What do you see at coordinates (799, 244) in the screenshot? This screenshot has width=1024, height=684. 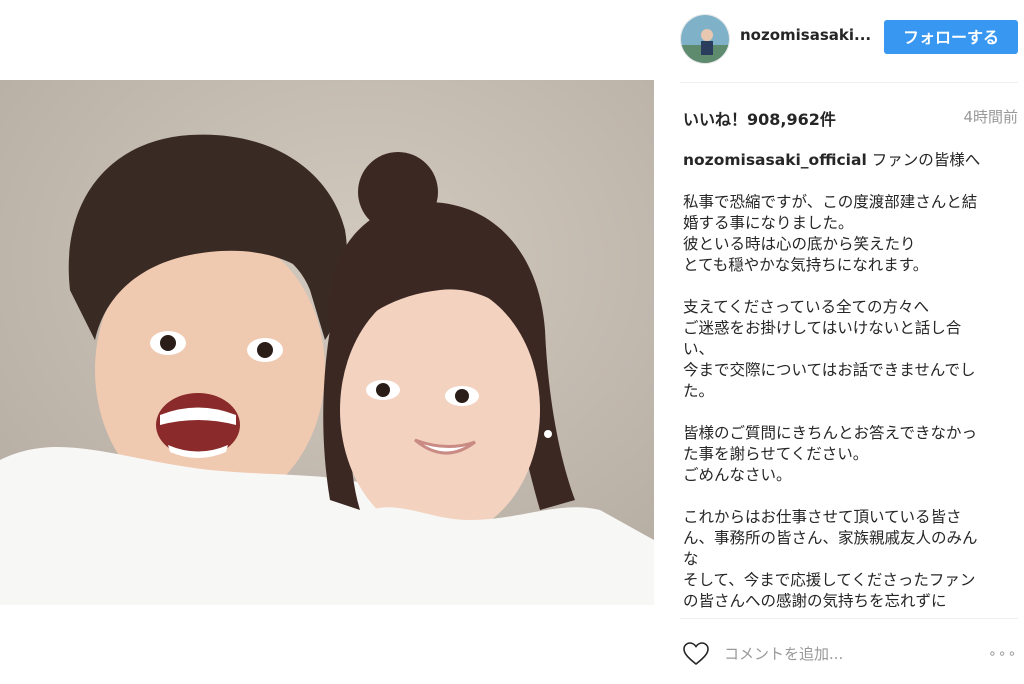 I see `caption-line: 彼といる時は心の底から笑えたり` at bounding box center [799, 244].